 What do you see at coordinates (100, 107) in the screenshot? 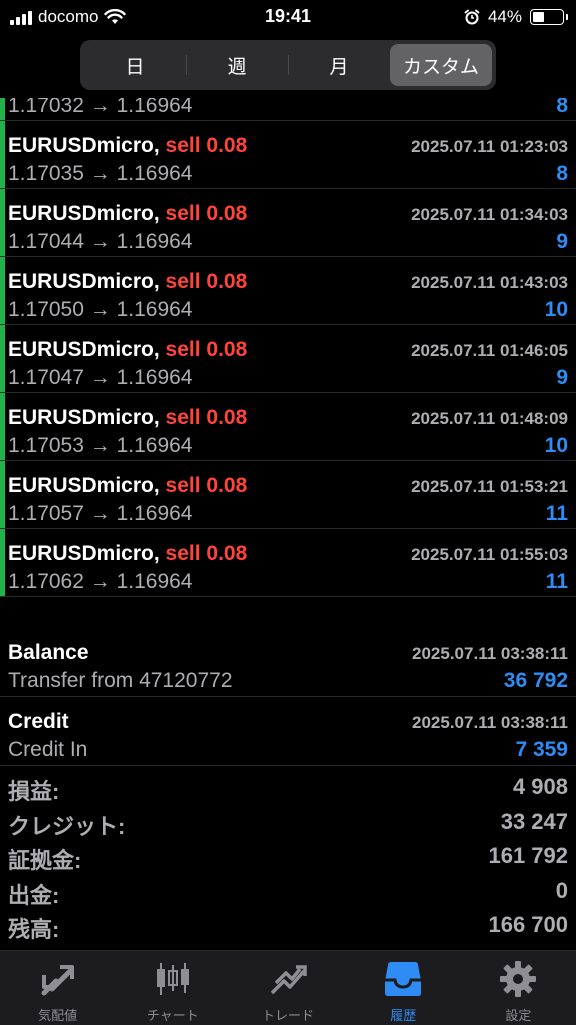
I see `deal-price: 1.17032 → 1.16964` at bounding box center [100, 107].